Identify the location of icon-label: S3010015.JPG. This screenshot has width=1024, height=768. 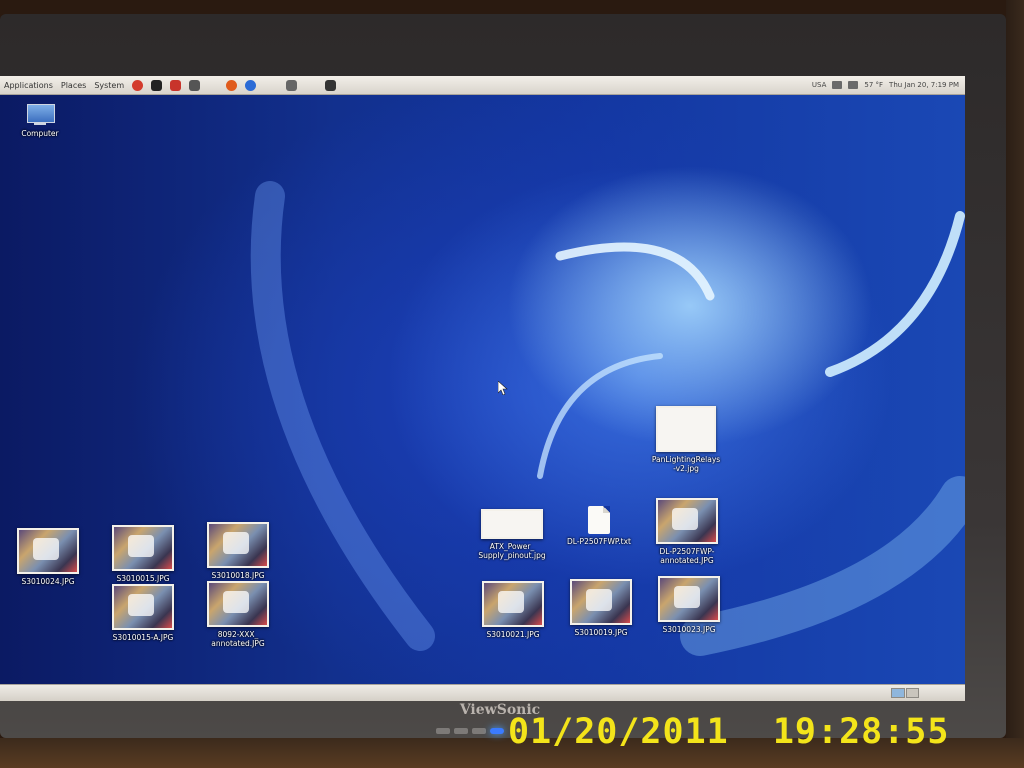
(143, 578).